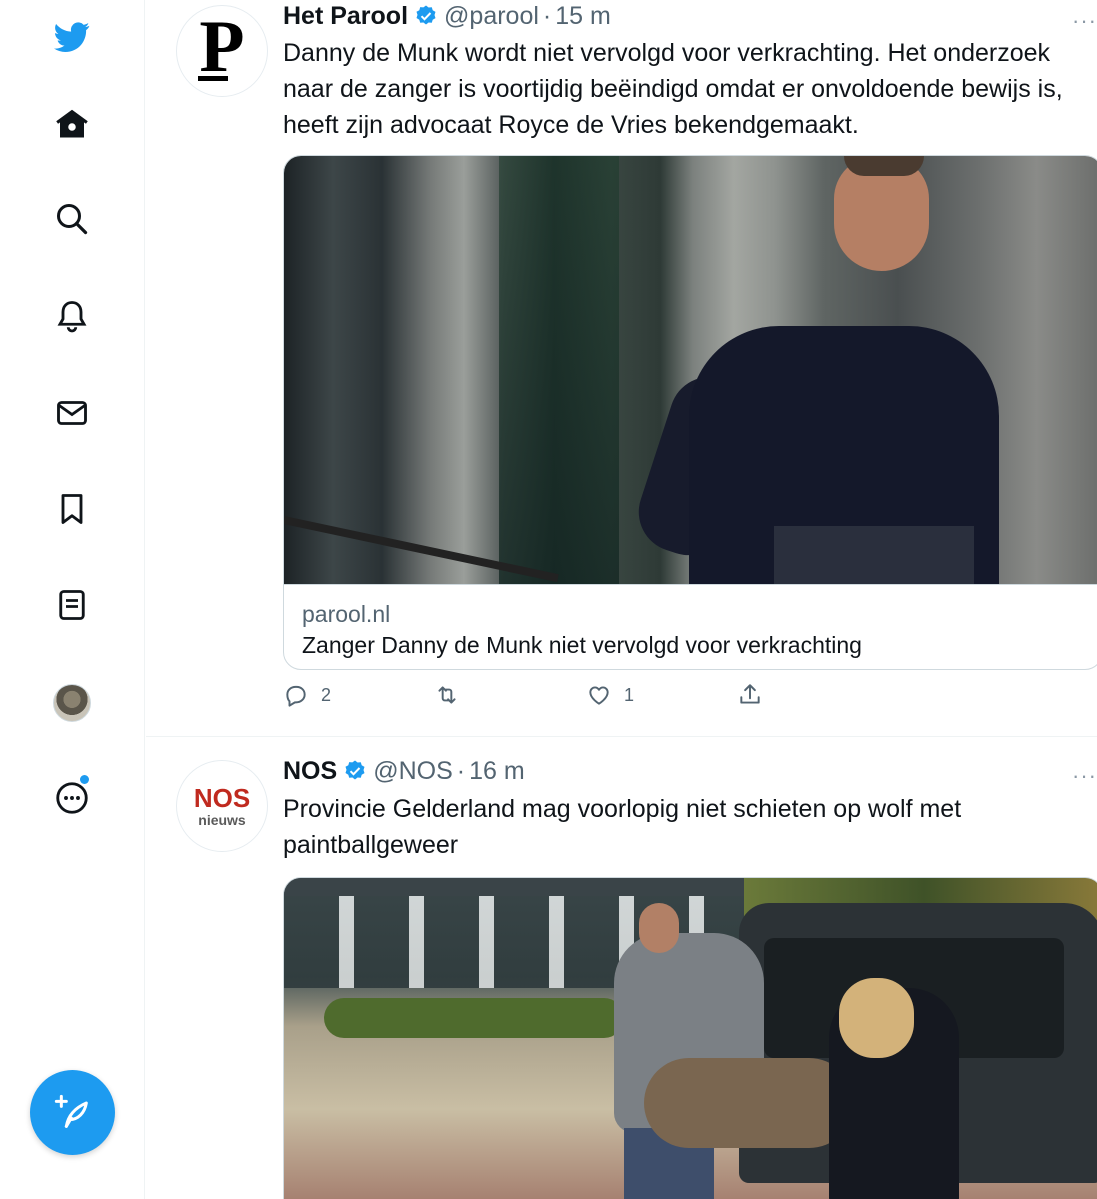  I want to click on author-handle: @parool, so click(491, 16).